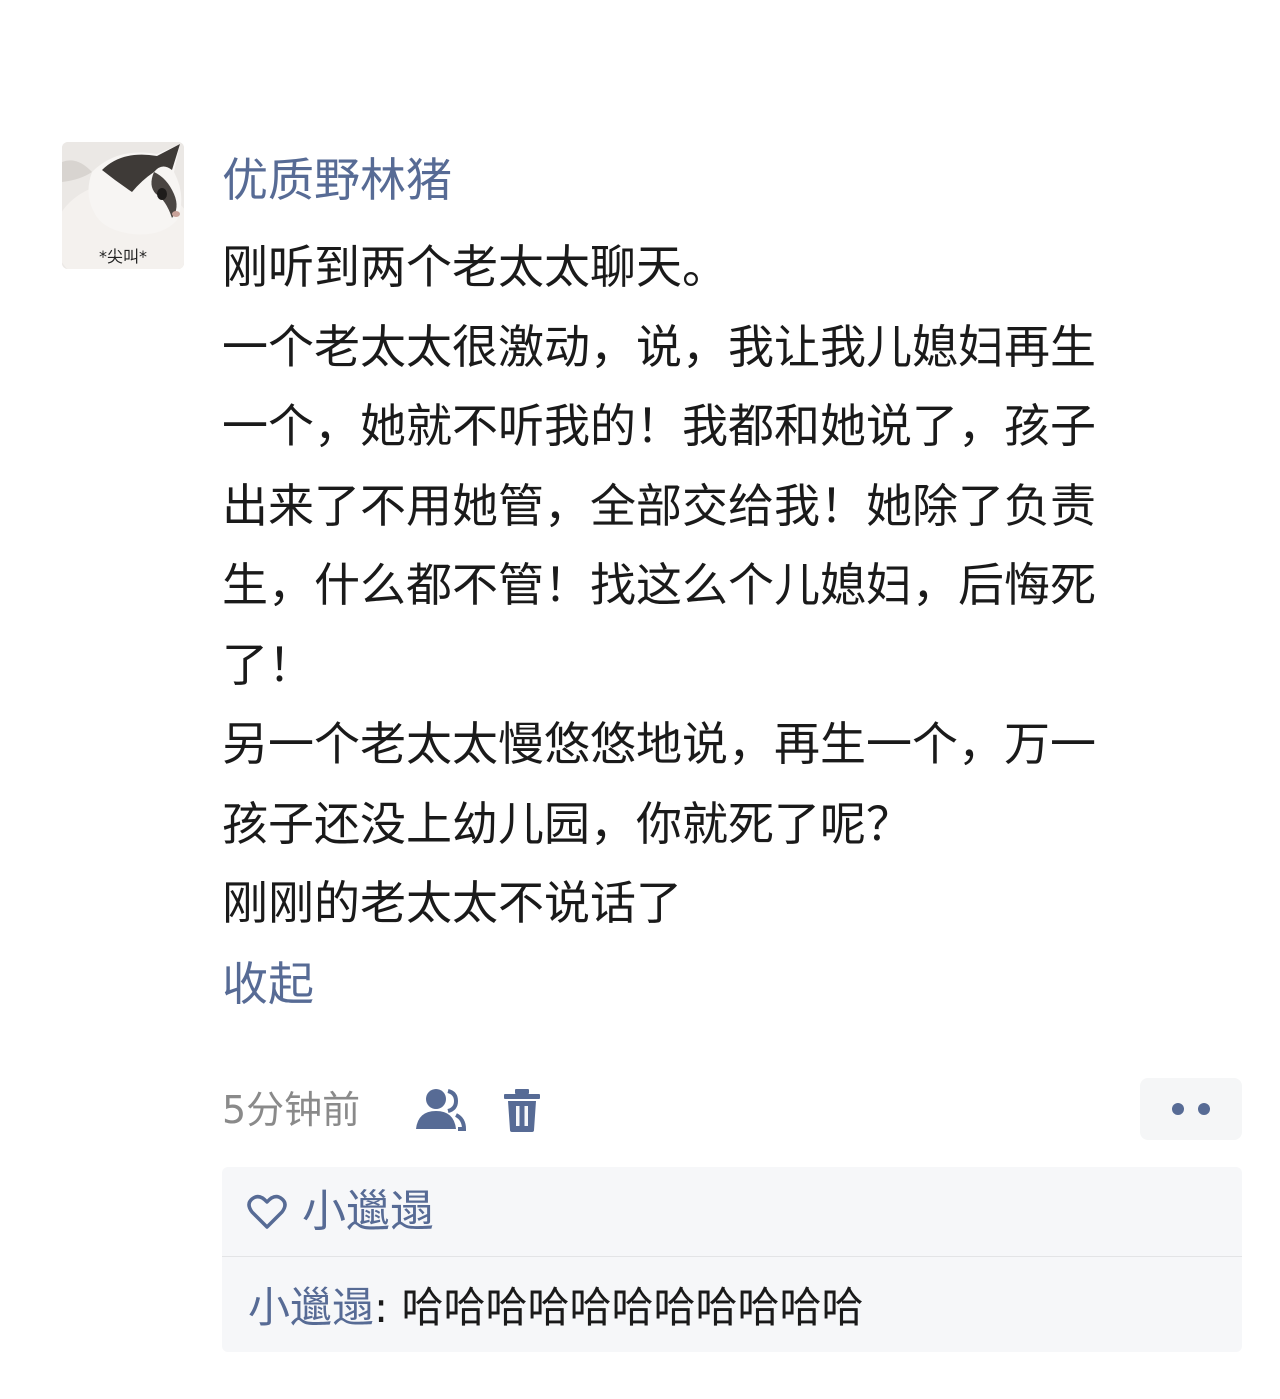 This screenshot has width=1280, height=1399. Describe the element at coordinates (439, 1110) in the screenshot. I see `people-icon` at that location.